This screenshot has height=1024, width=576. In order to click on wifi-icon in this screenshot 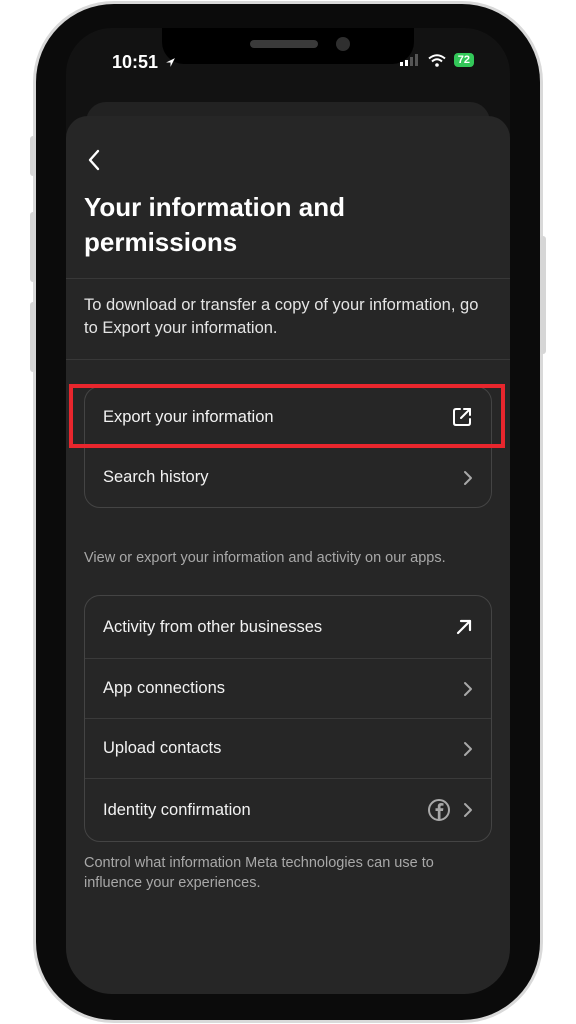, I will do `click(437, 60)`.